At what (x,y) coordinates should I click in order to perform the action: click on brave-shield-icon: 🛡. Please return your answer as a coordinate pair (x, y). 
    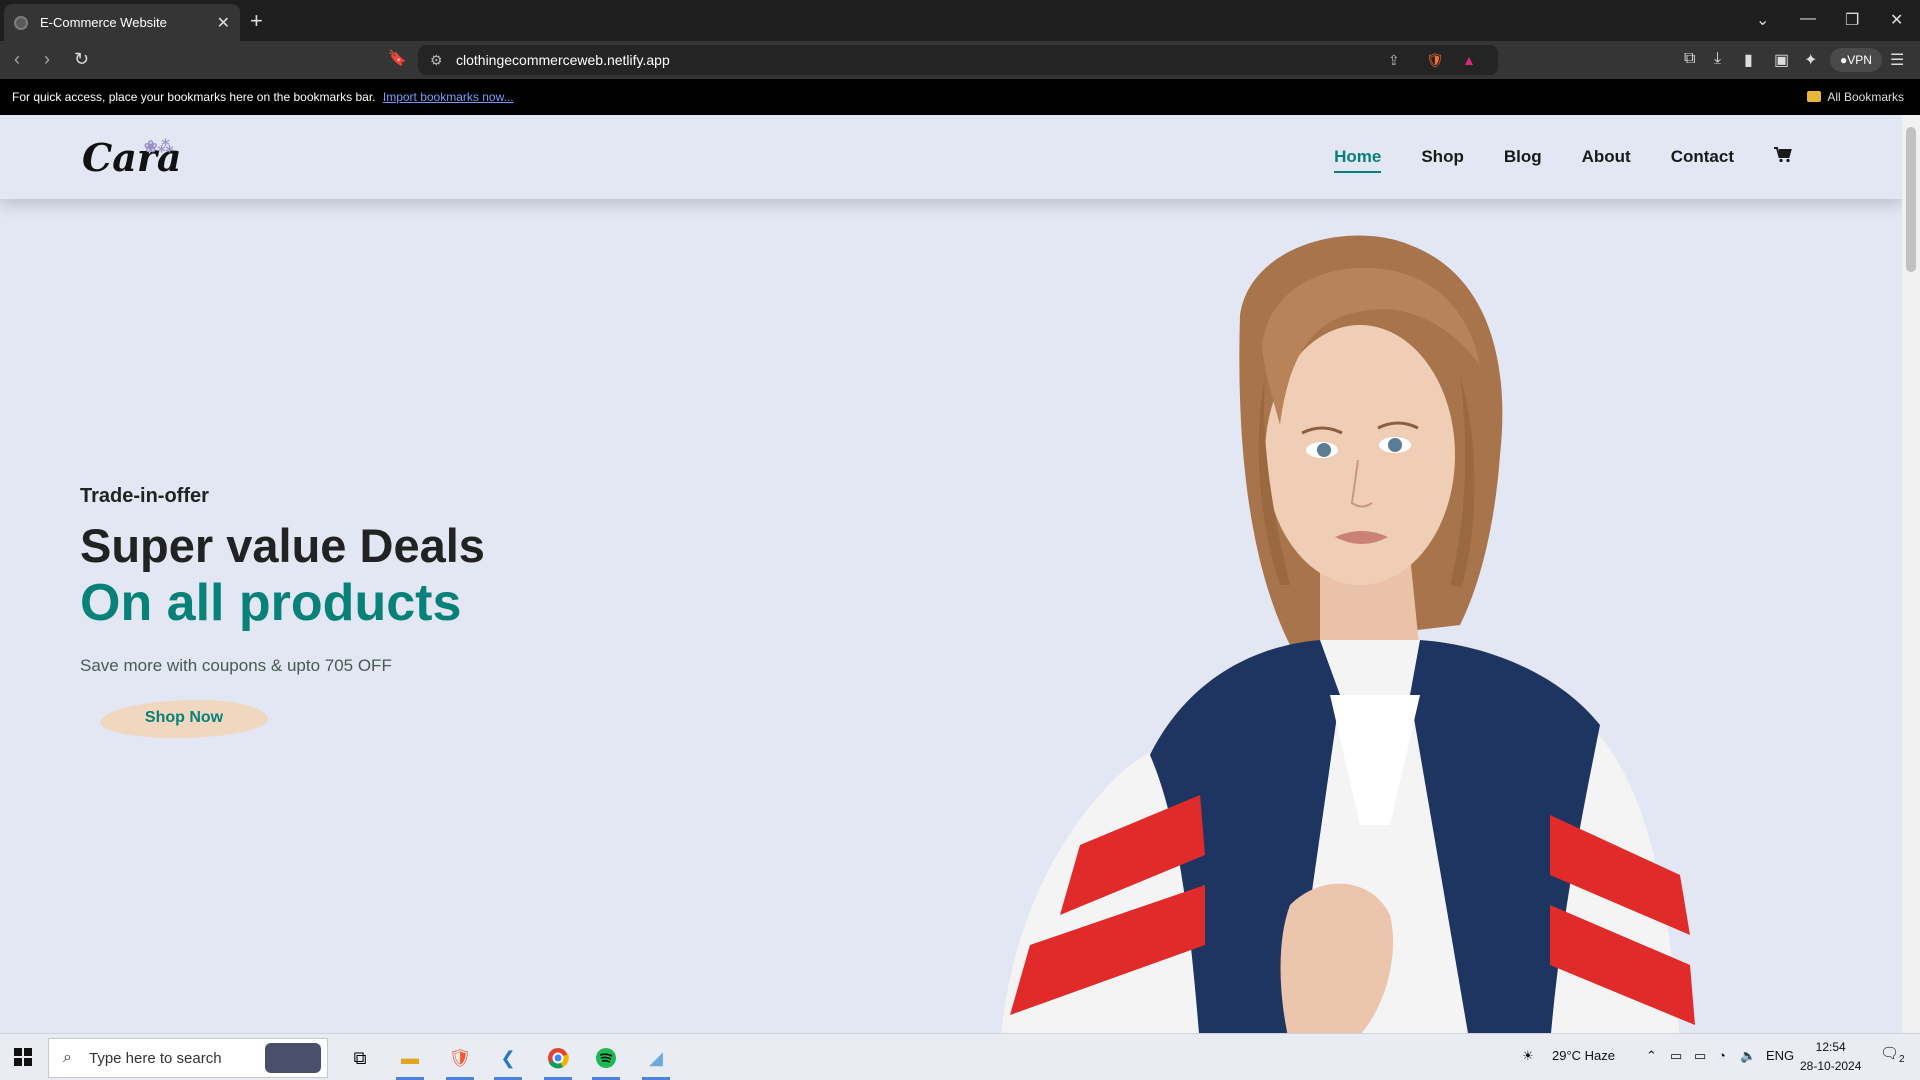
    Looking at the image, I should click on (1435, 60).